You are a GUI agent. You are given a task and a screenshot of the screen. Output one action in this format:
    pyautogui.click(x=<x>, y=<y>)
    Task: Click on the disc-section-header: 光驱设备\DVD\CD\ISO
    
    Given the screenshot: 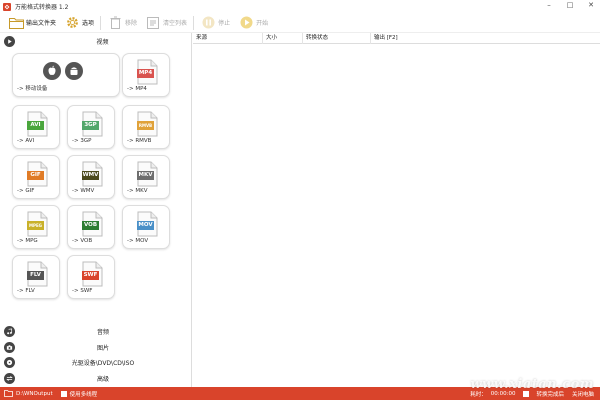 What is the action you would take?
    pyautogui.click(x=96, y=363)
    